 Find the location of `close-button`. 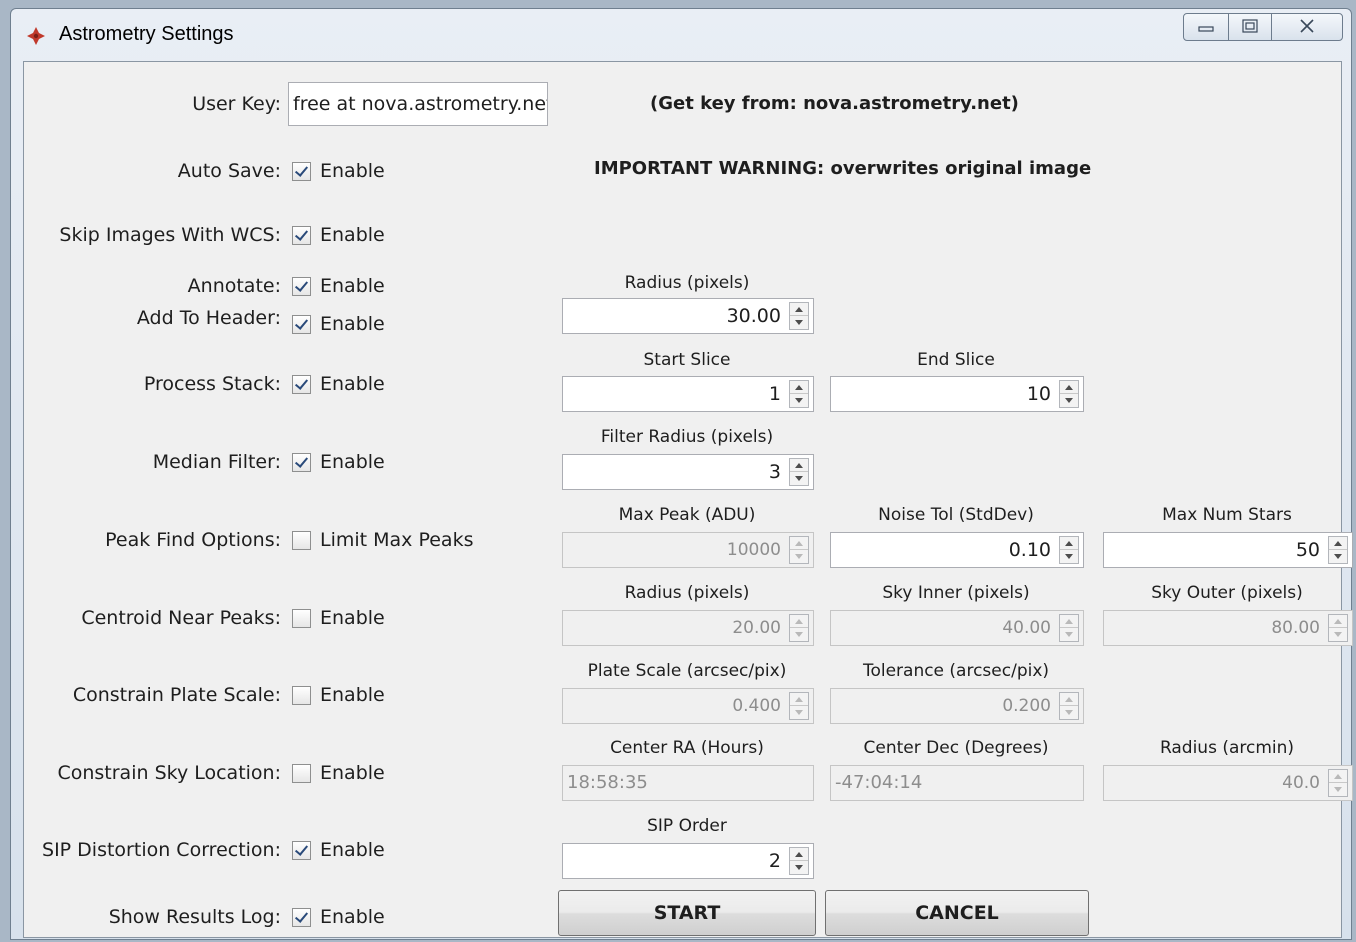

close-button is located at coordinates (1307, 27).